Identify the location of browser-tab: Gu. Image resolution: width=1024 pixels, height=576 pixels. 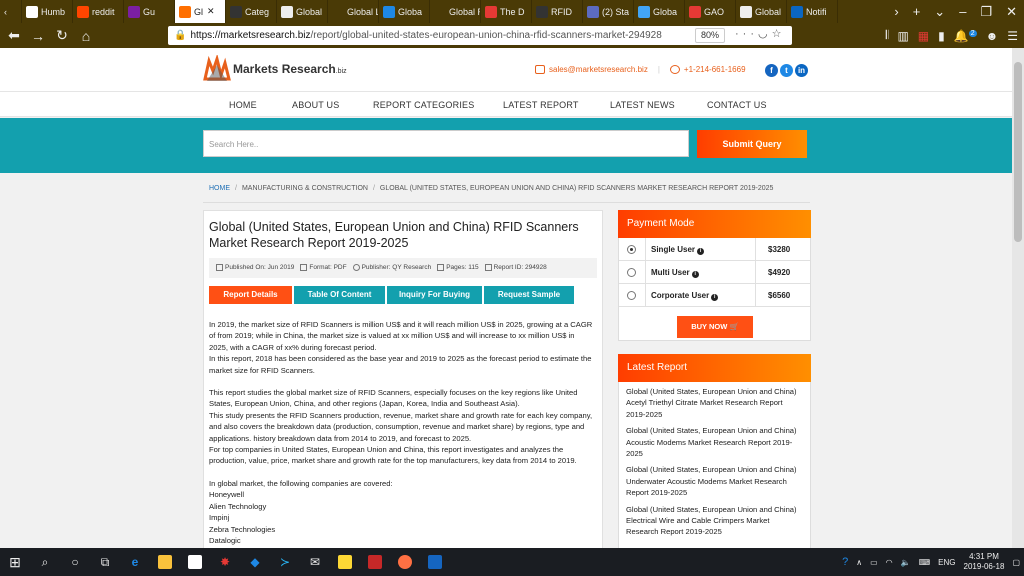
(149, 11).